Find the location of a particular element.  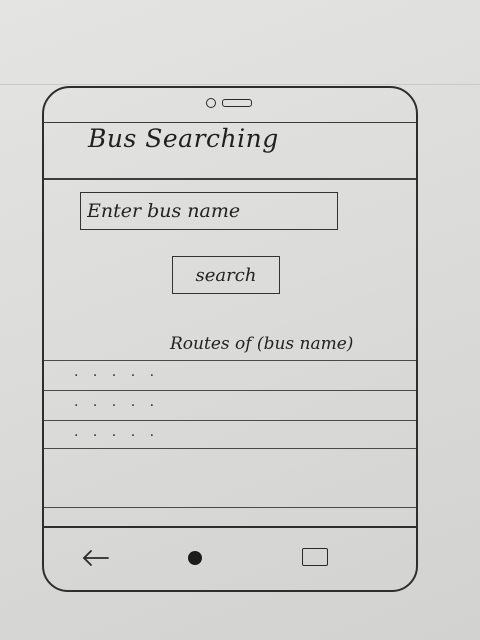

home-dot-icon is located at coordinates (195, 558).